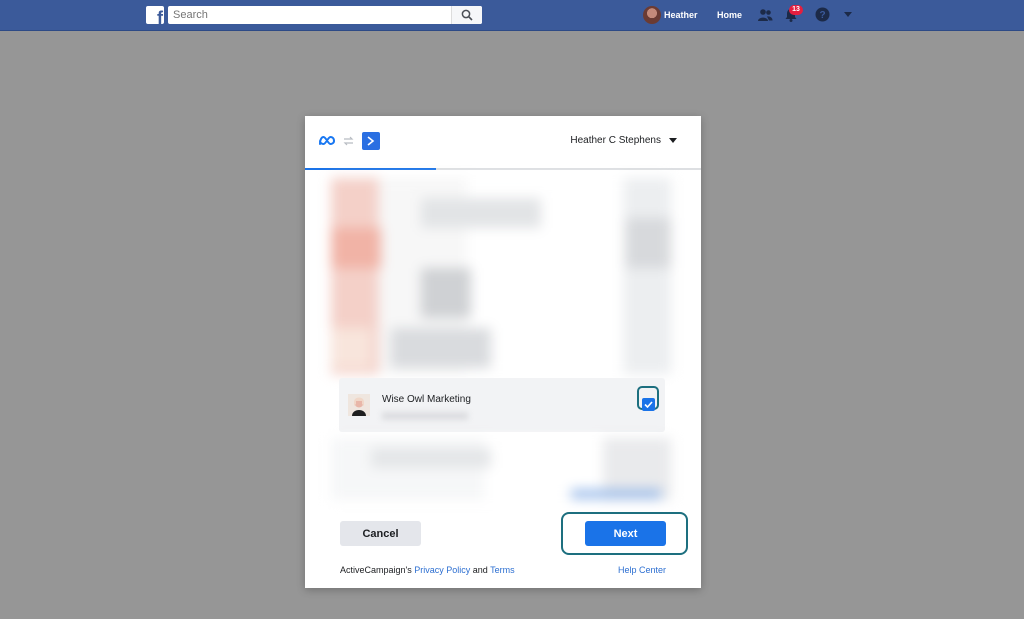 The image size is (1024, 619). I want to click on help-center-link: Help Center, so click(642, 570).